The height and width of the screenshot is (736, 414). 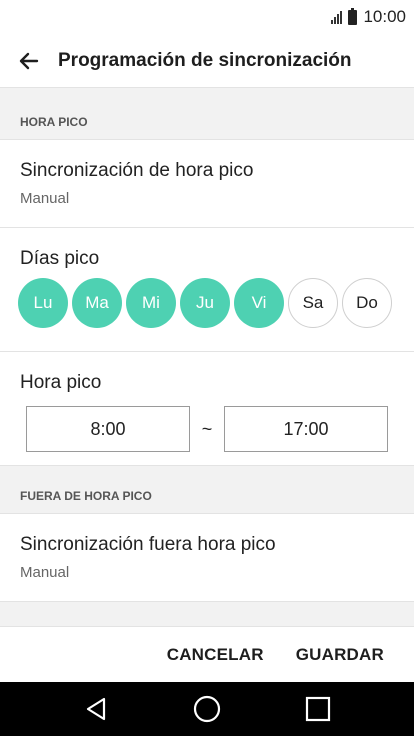 I want to click on day-toggle-sa: Sa, so click(x=313, y=303).